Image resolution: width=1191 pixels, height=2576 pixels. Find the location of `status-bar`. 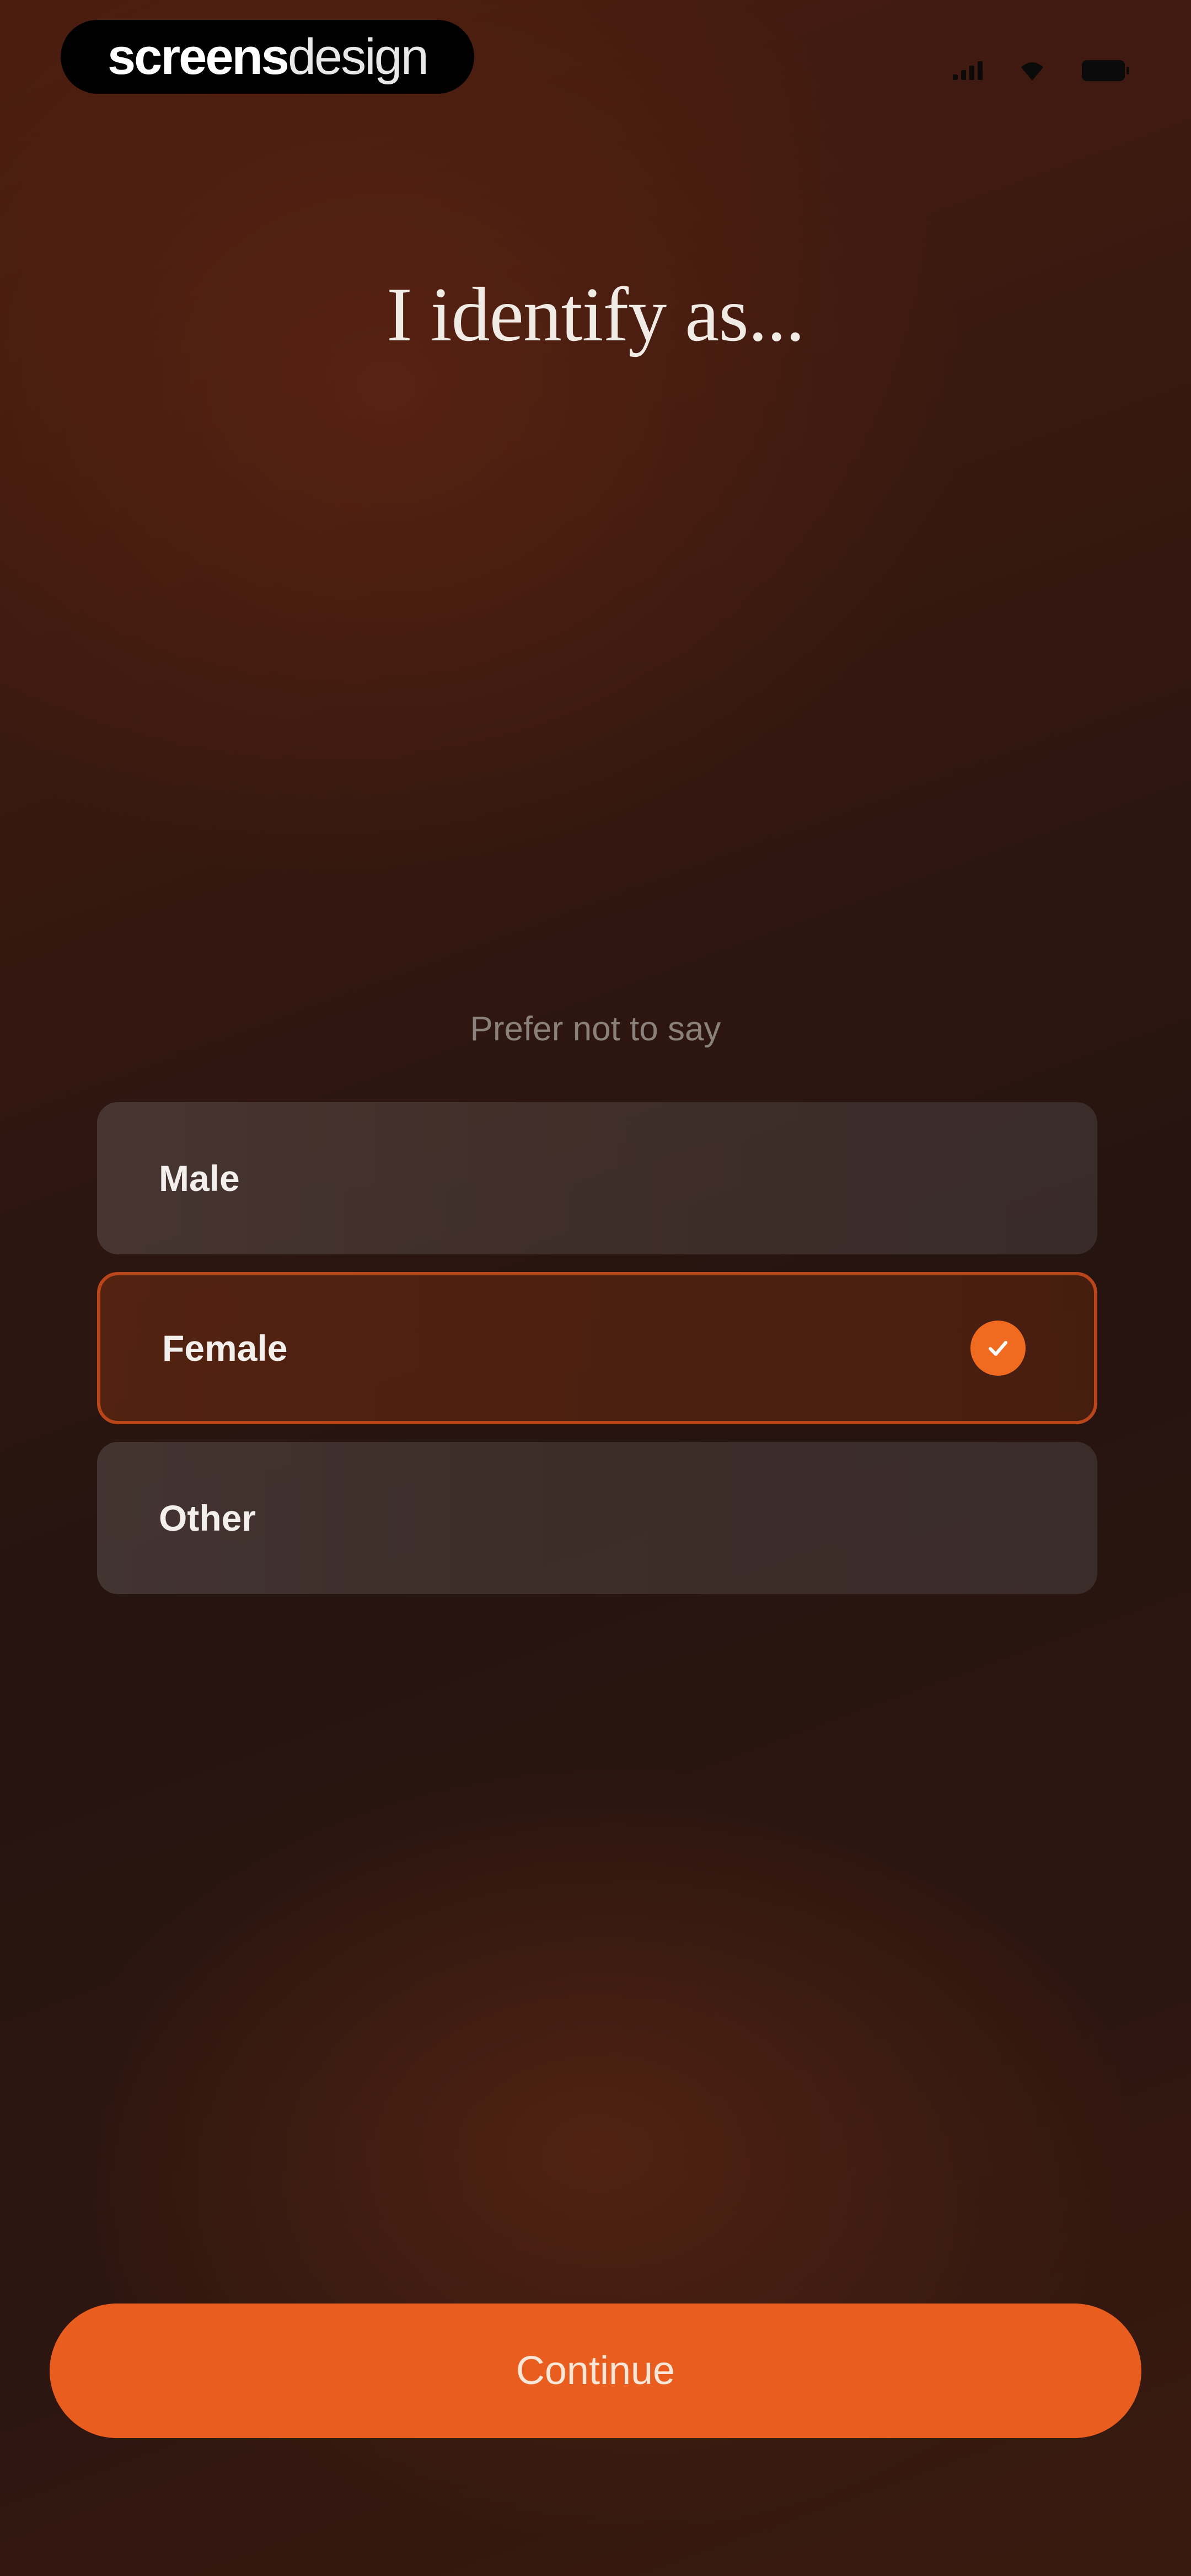

status-bar is located at coordinates (1041, 70).